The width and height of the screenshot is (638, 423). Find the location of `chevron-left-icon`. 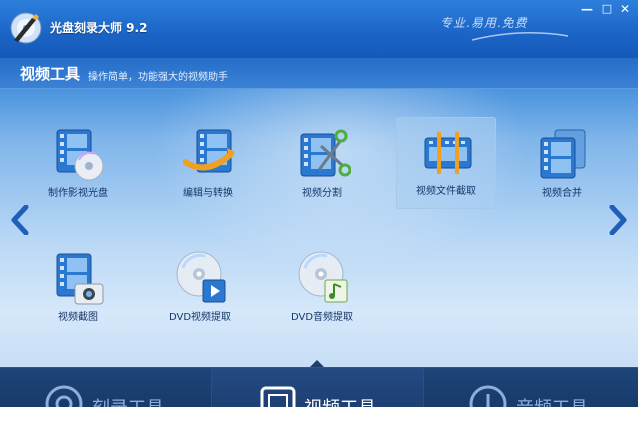

chevron-left-icon is located at coordinates (20, 220).